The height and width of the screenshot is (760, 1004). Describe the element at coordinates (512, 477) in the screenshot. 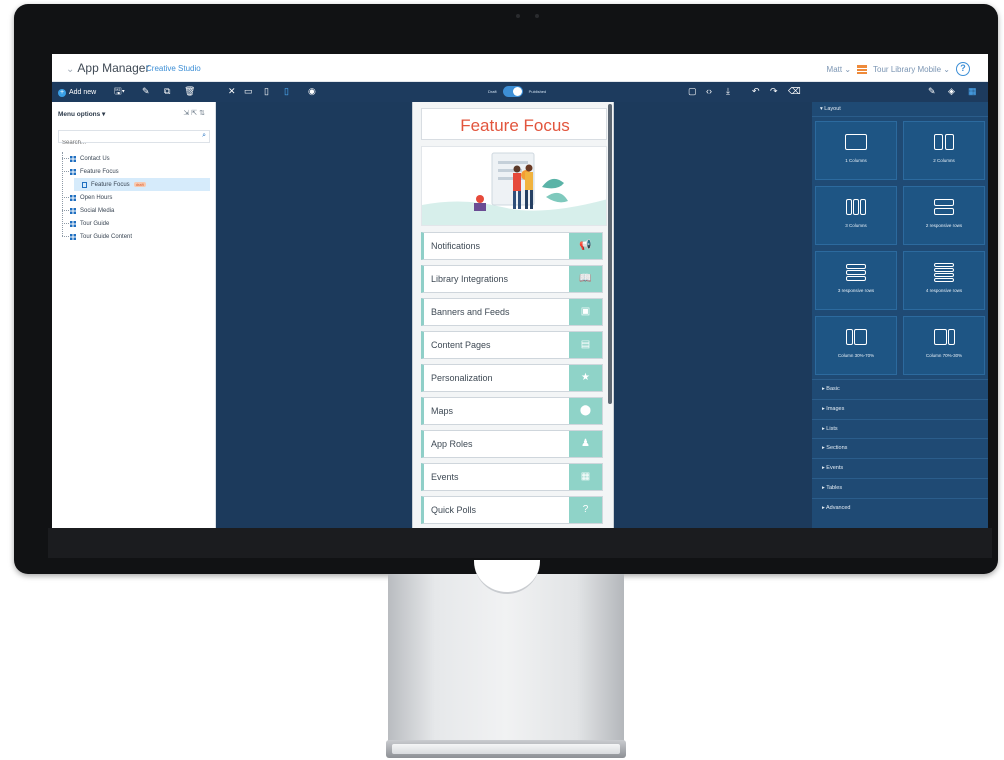

I see `list-item: Events ▦` at that location.